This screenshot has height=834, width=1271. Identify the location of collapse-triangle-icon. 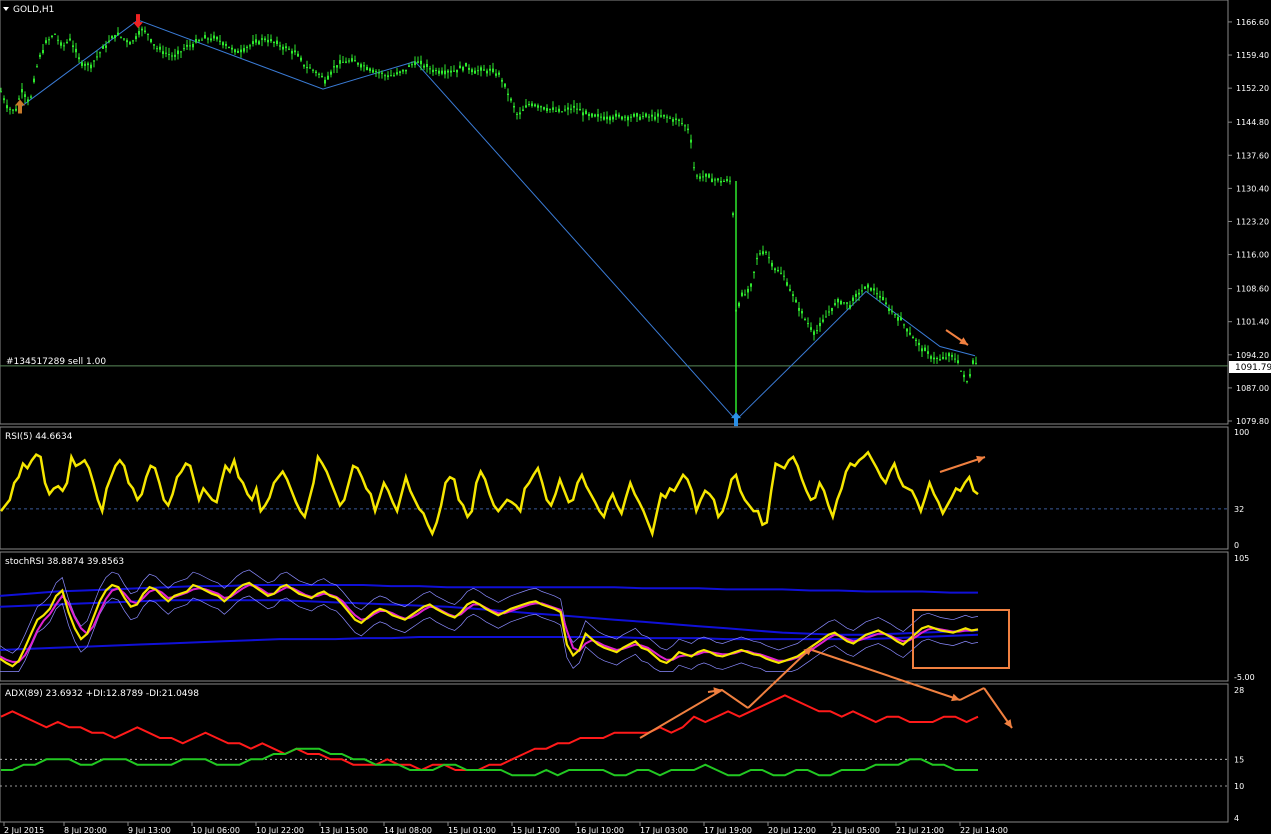
(6, 9).